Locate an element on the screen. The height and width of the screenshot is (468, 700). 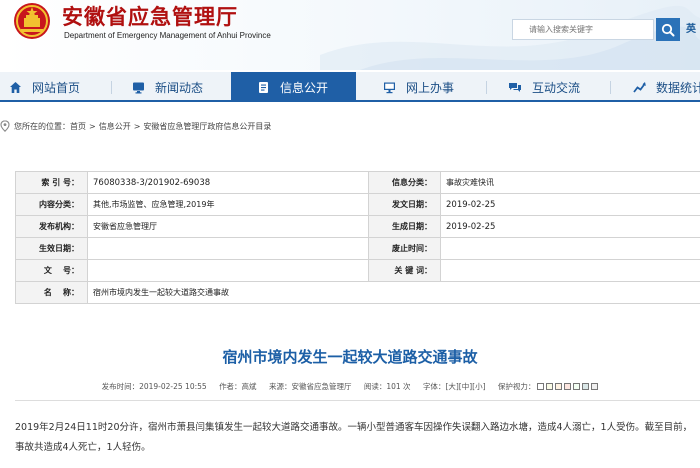
nav-statistics: 数据统计 is located at coordinates (666, 87).